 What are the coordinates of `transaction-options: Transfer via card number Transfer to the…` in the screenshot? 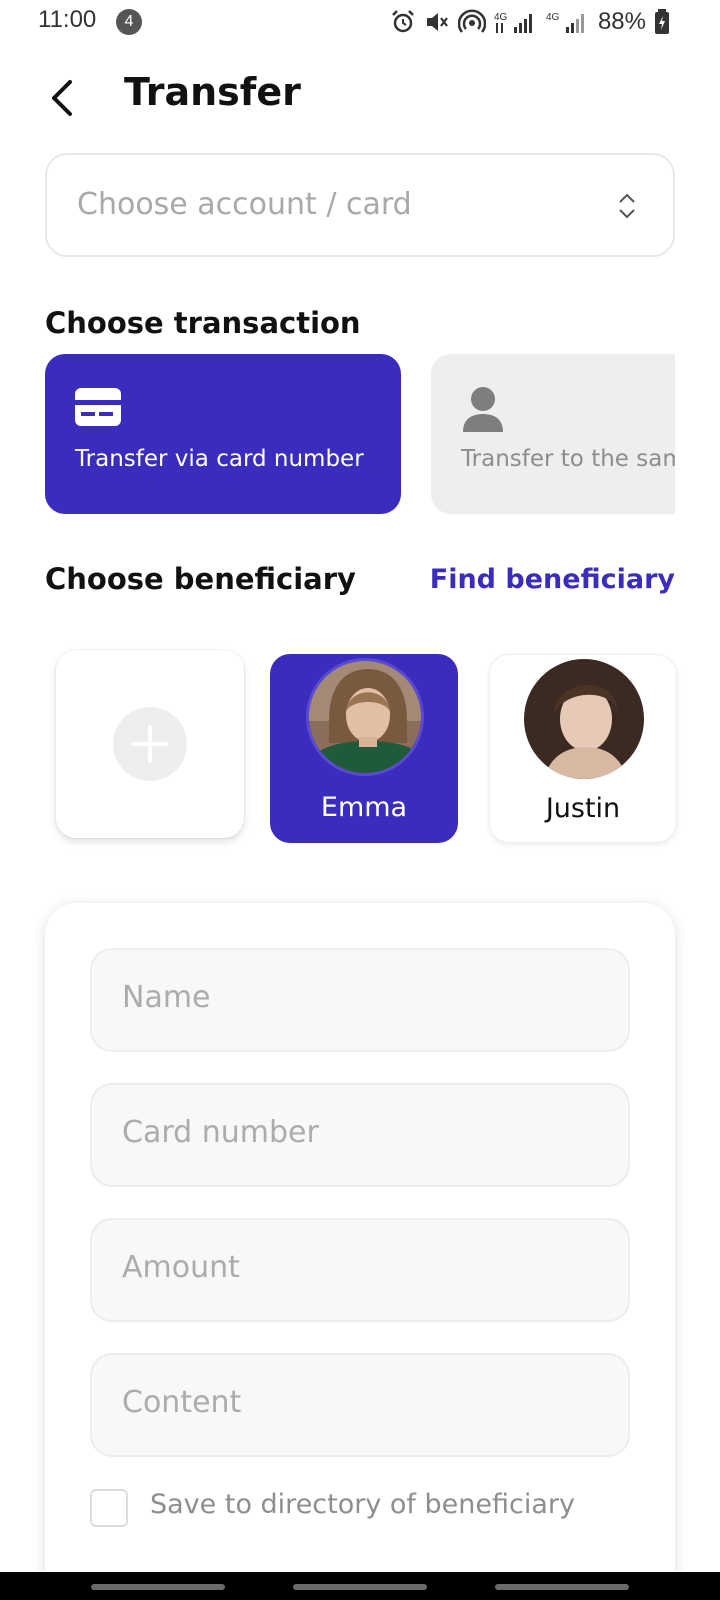 It's located at (360, 434).